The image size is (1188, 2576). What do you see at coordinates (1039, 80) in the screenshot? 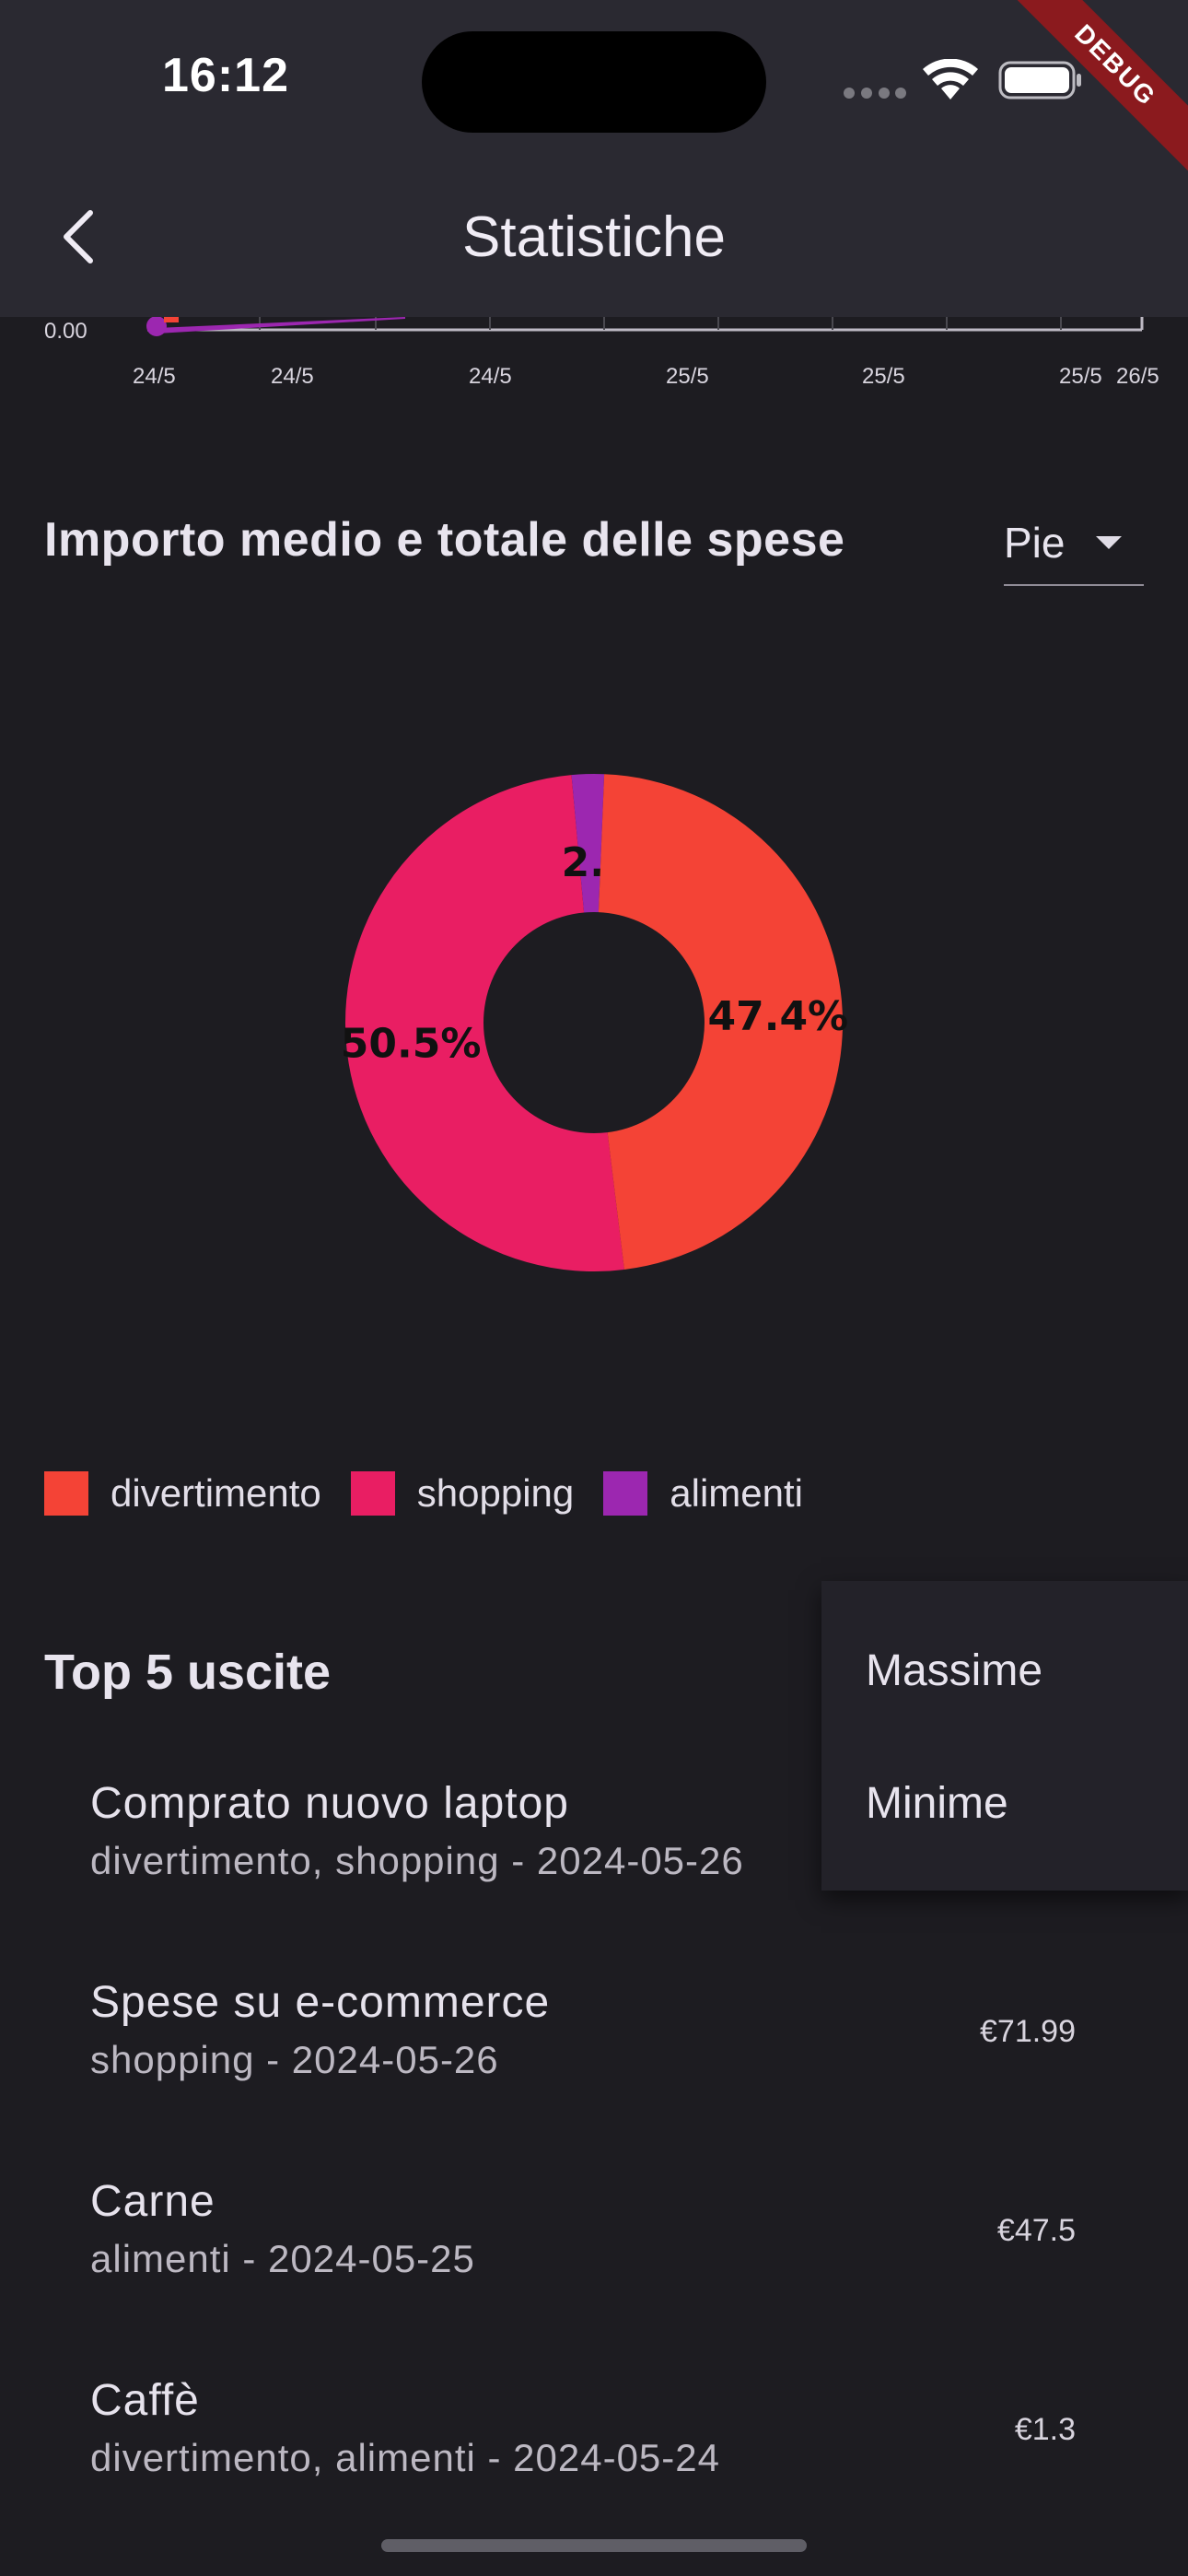
I see `battery-icon` at bounding box center [1039, 80].